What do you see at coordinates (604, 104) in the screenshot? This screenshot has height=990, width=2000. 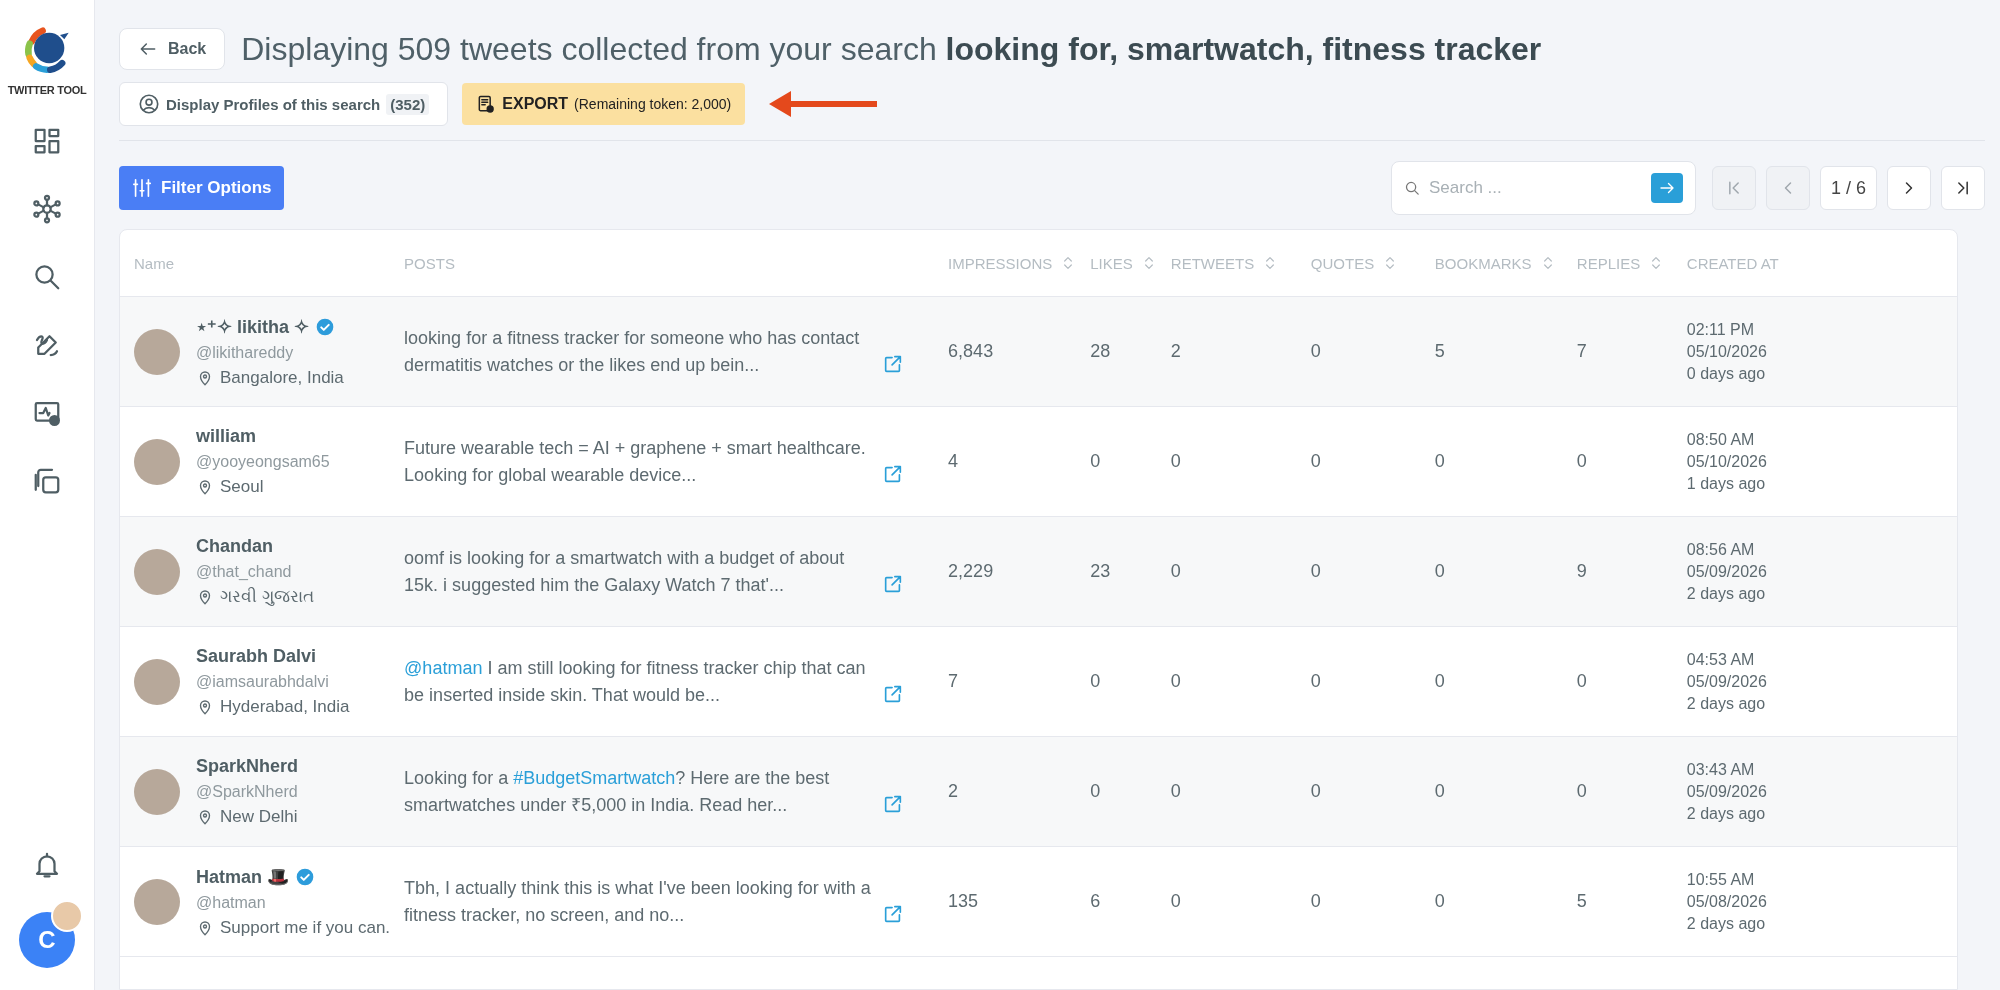 I see `export-button: EXPORT (Remaining token: 2,000)` at bounding box center [604, 104].